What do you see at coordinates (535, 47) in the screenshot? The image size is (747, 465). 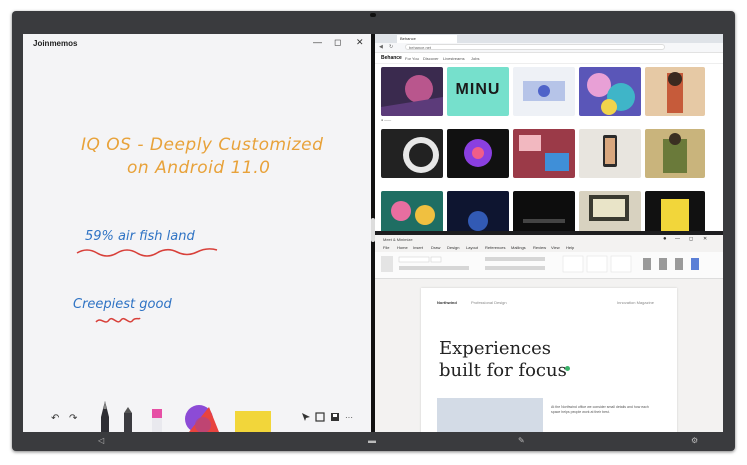 I see `address-bar: behance.net` at bounding box center [535, 47].